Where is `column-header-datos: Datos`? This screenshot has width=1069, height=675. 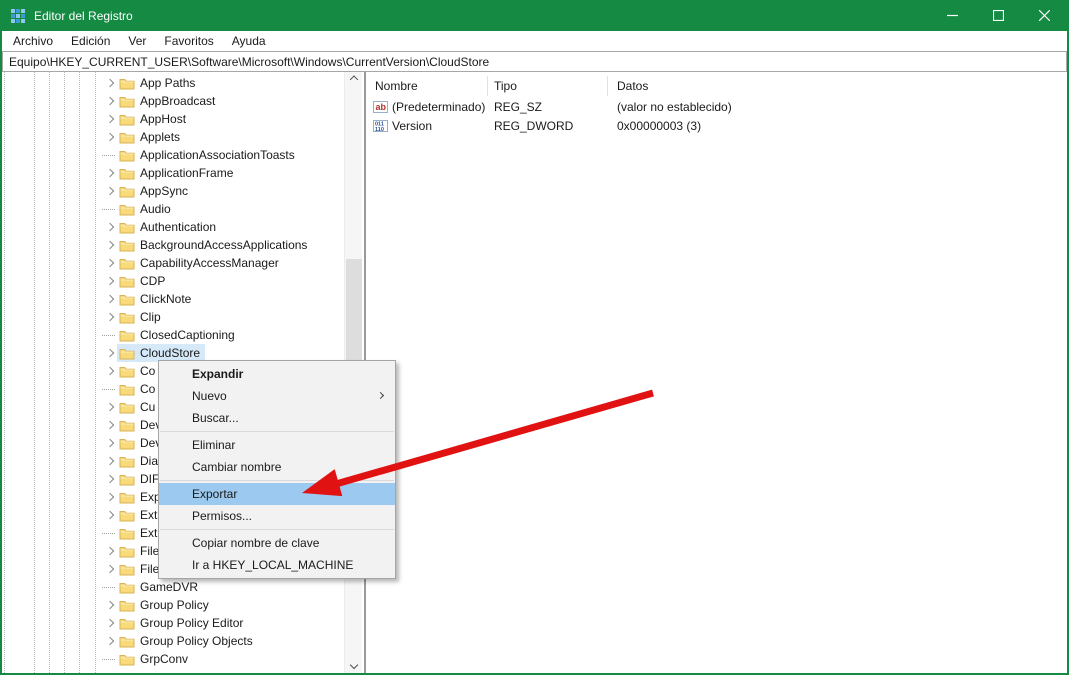 column-header-datos: Datos is located at coordinates (632, 86).